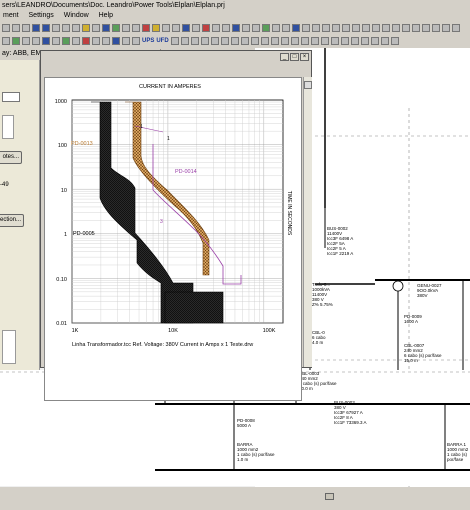 Image resolution: width=470 pixels, height=510 pixels. I want to click on bracket-icon, so click(184, 41).